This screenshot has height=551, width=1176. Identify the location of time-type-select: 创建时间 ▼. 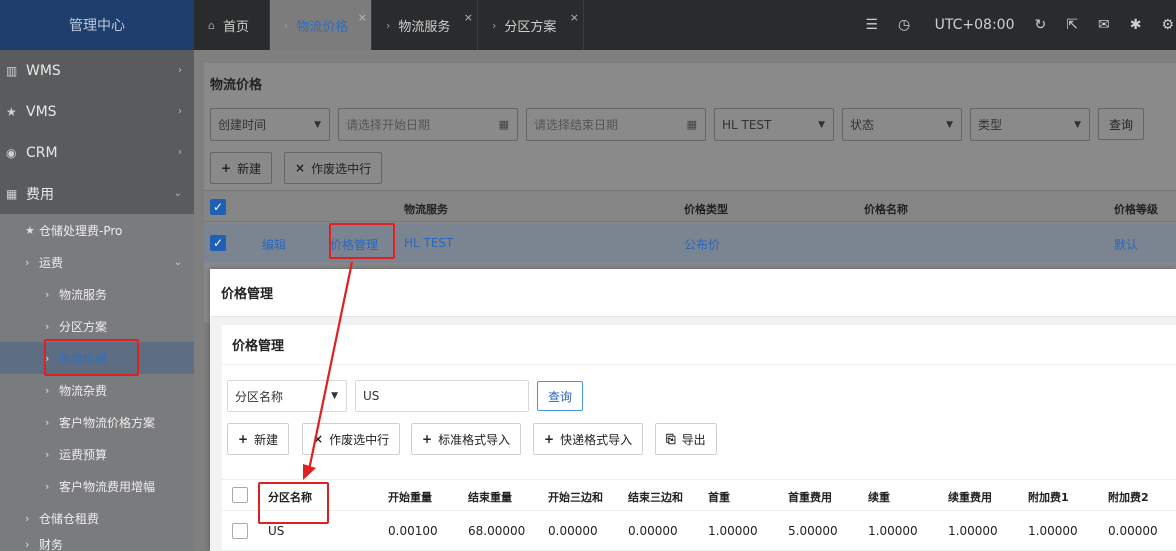
(270, 124).